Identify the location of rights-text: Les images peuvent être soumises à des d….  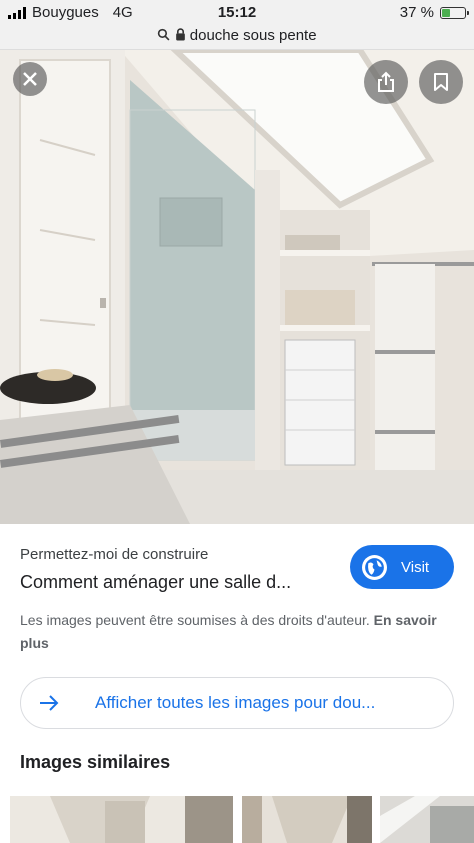
(195, 620).